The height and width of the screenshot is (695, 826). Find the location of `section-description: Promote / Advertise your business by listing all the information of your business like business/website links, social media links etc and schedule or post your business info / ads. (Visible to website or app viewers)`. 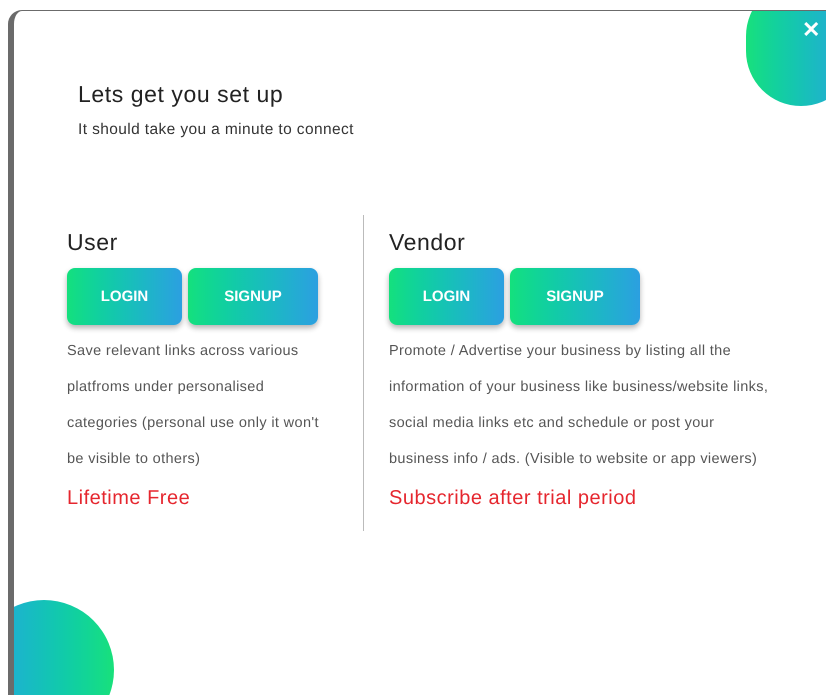

section-description: Promote / Advertise your business by listing all the information of your business like business/website links, social media links etc and schedule or post your business info / ads. (Visible to website or app viewers) is located at coordinates (579, 406).